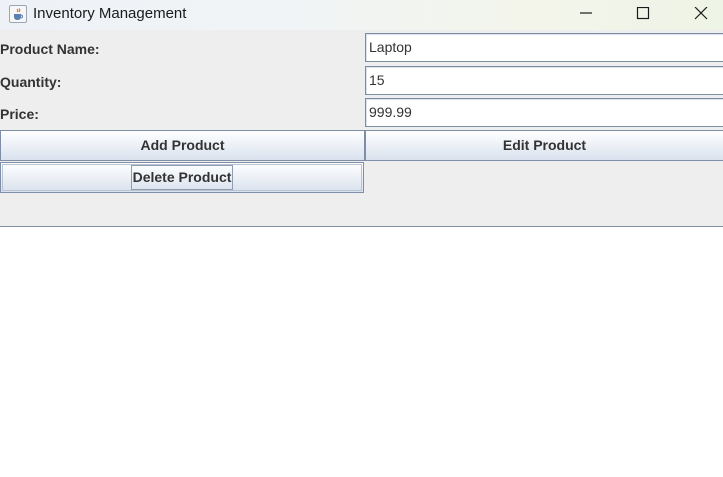 The width and height of the screenshot is (723, 477). I want to click on quantity-field: 15, so click(544, 80).